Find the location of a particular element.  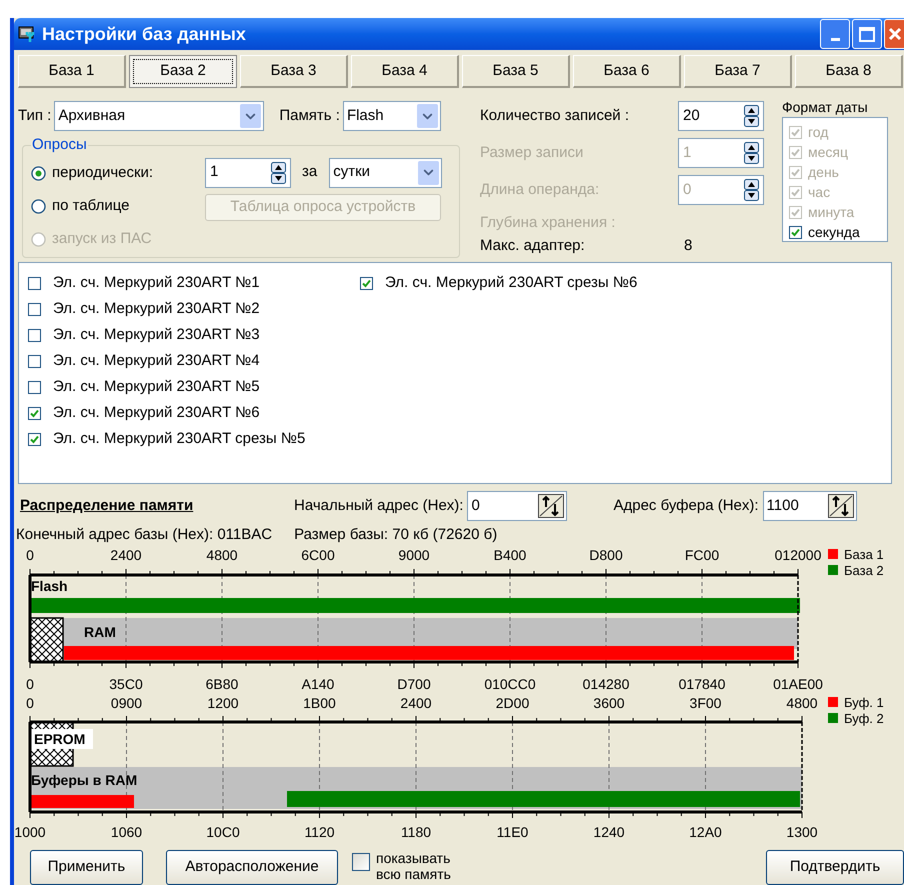

confirm-button: Подтвердить is located at coordinates (835, 867).